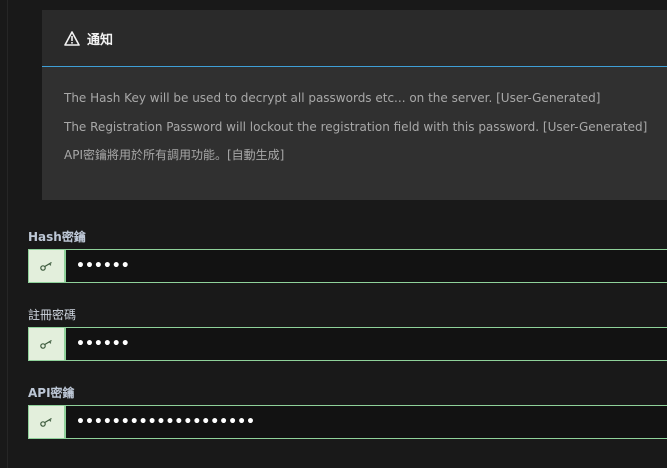 This screenshot has width=667, height=468. What do you see at coordinates (366, 344) in the screenshot?
I see `registration-password-input` at bounding box center [366, 344].